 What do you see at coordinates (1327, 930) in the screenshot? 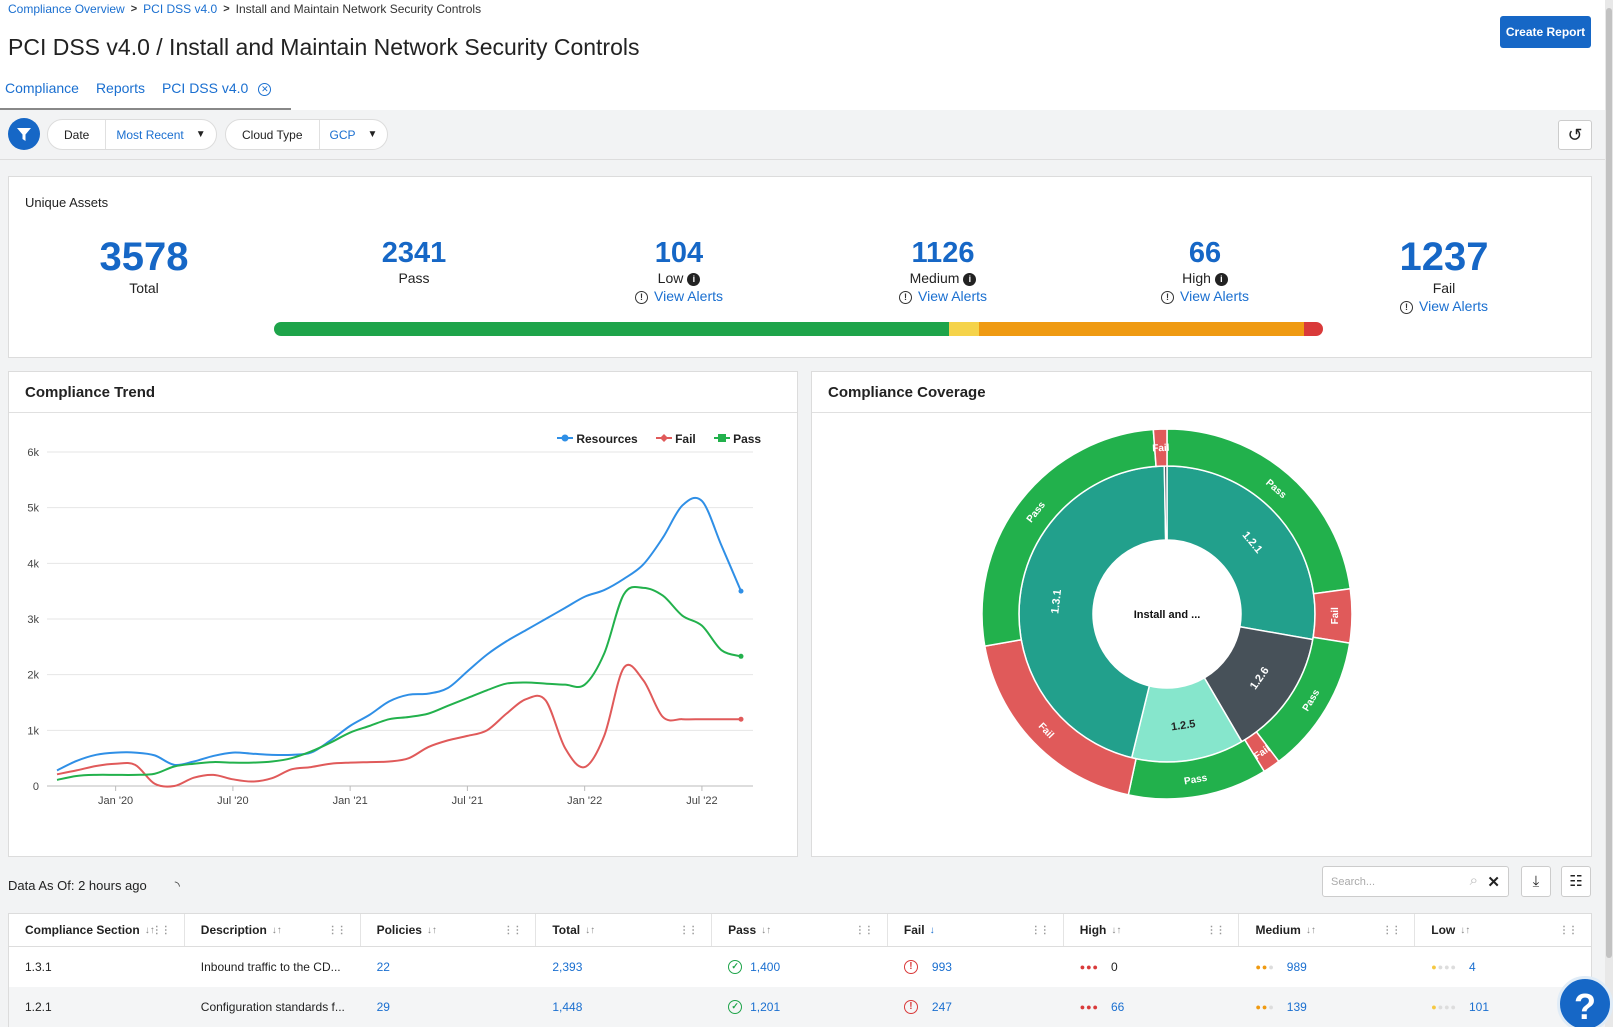
I see `header-medium: Medium ↓↑ ⋮⋮` at bounding box center [1327, 930].